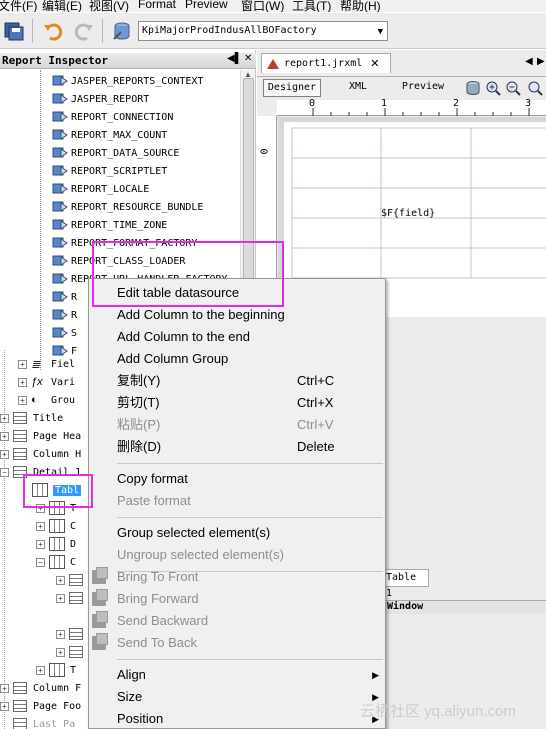 This screenshot has width=546, height=729. Describe the element at coordinates (237, 621) in the screenshot. I see `menu-item-send-backward: Send Backward` at that location.